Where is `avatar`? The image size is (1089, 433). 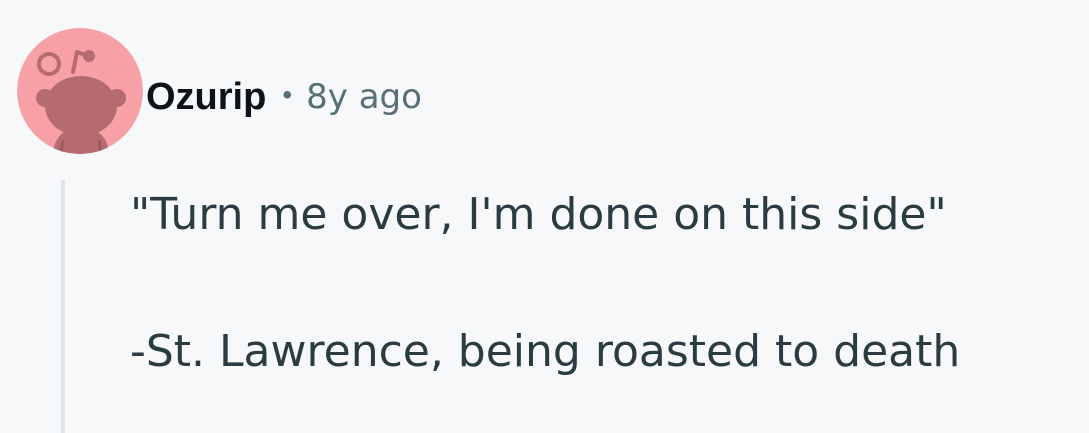
avatar is located at coordinates (80, 91).